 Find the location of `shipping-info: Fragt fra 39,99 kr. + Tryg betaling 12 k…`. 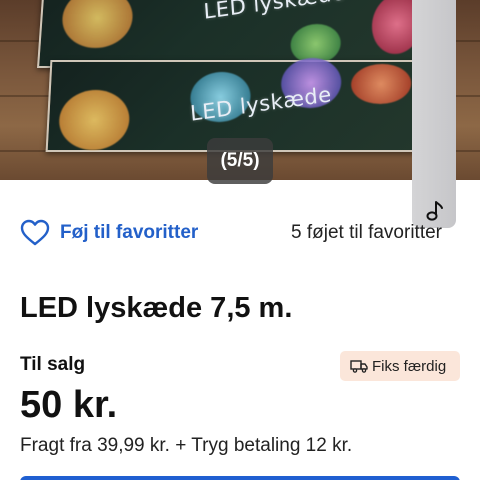

shipping-info: Fragt fra 39,99 kr. + Tryg betaling 12 k… is located at coordinates (186, 445).